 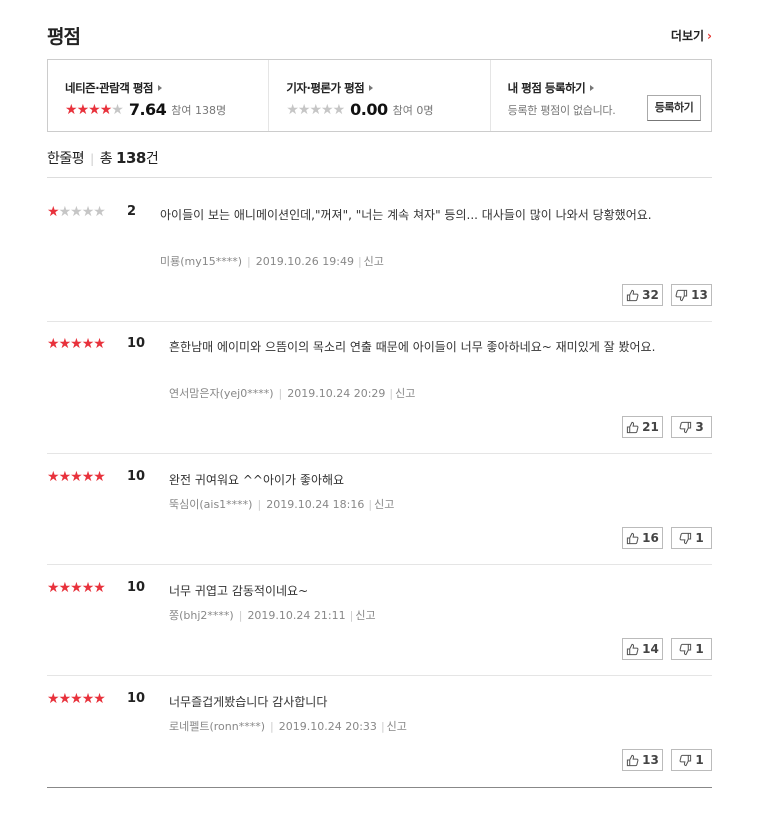 What do you see at coordinates (296, 615) in the screenshot?
I see `review-date: 2019.10.24 21:11` at bounding box center [296, 615].